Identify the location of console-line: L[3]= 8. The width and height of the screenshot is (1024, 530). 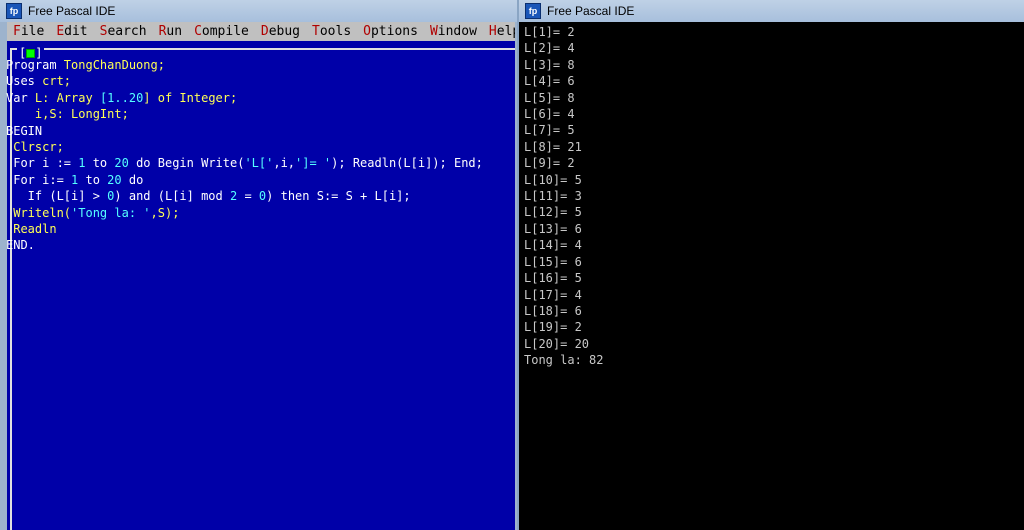
(549, 64).